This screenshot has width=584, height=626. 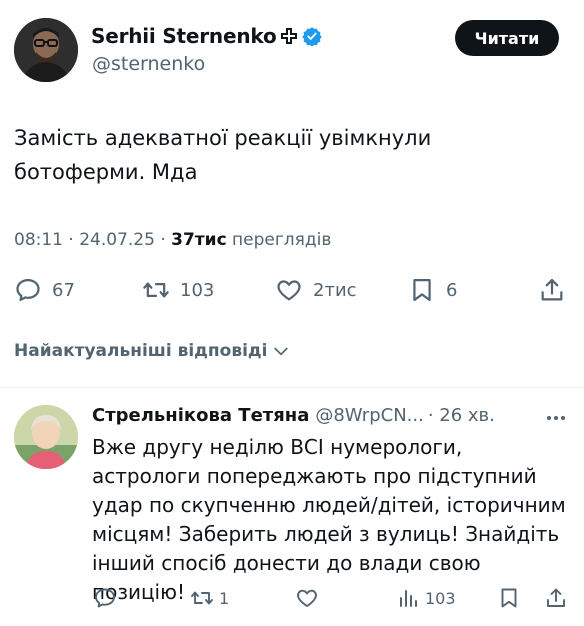 I want to click on reply-retweet-button: 1, so click(x=209, y=598).